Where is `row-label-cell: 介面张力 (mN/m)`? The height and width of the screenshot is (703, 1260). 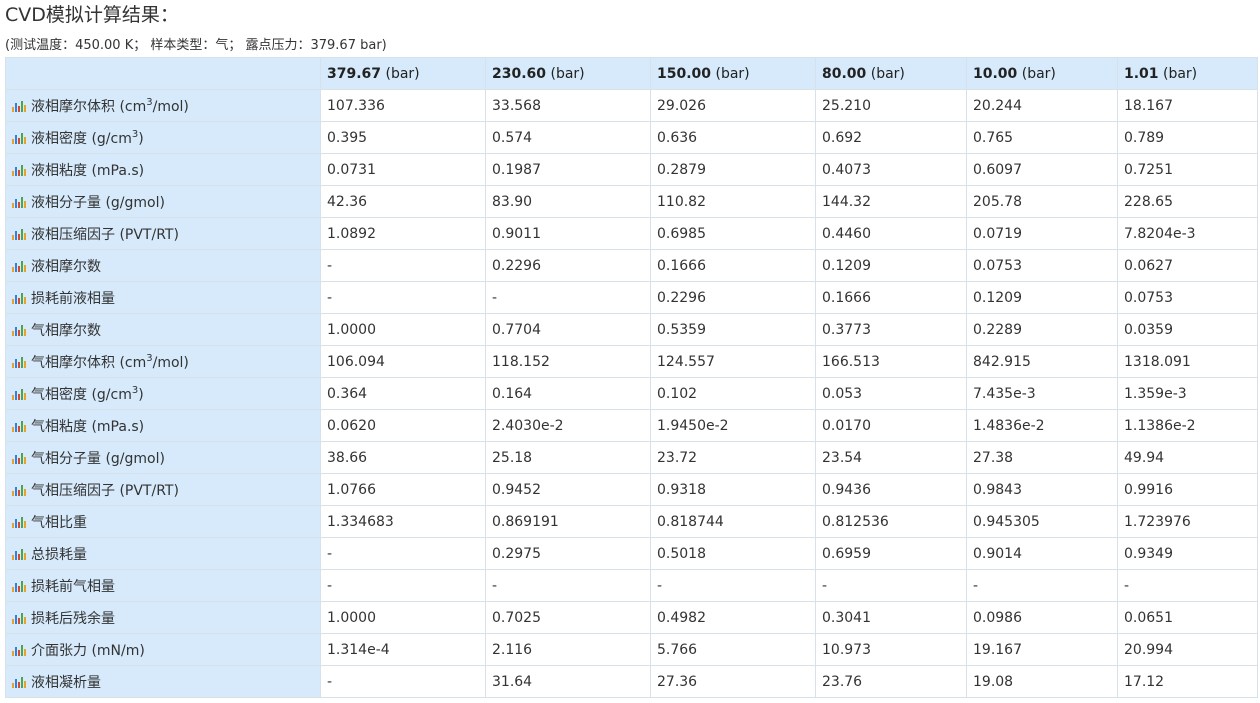 row-label-cell: 介面张力 (mN/m) is located at coordinates (163, 649).